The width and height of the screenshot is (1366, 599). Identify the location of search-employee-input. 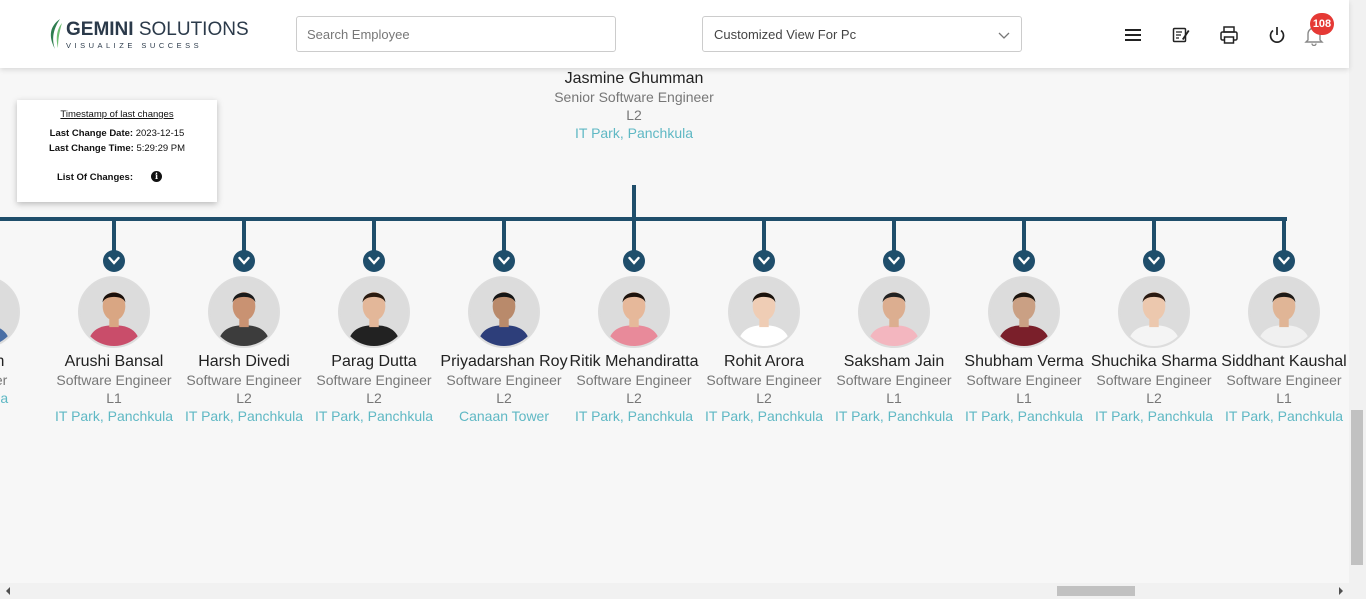
(456, 34).